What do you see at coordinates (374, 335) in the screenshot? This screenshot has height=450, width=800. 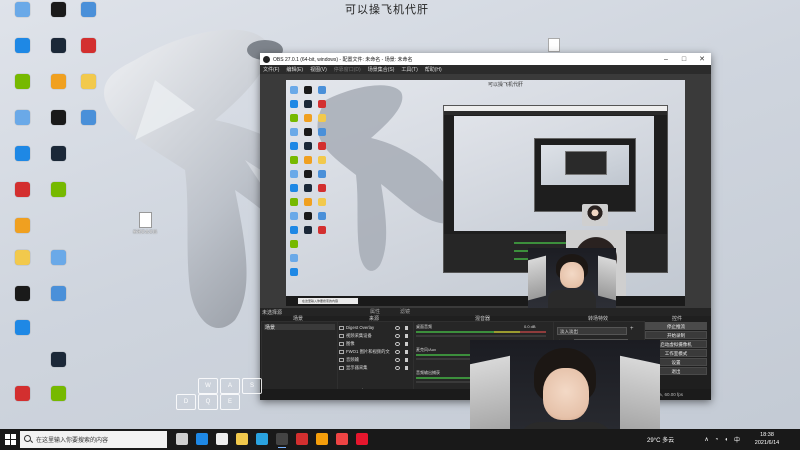 I see `source-item: 视频采集设备` at bounding box center [374, 335].